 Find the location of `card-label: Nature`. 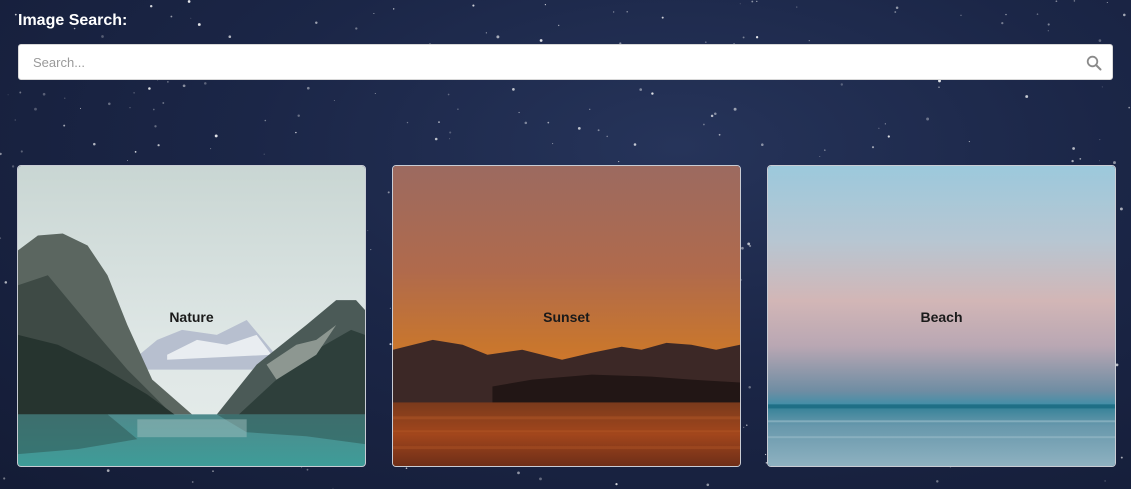

card-label: Nature is located at coordinates (191, 317).